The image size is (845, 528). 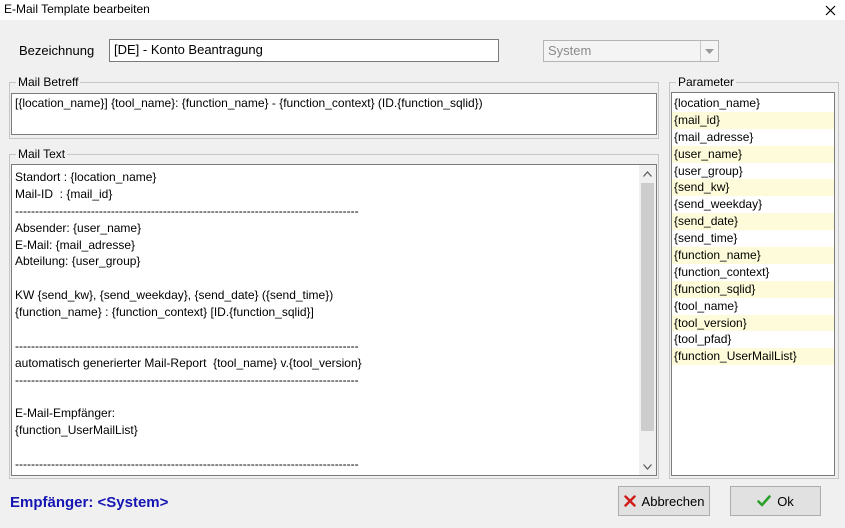 I want to click on checkmark-icon, so click(x=764, y=501).